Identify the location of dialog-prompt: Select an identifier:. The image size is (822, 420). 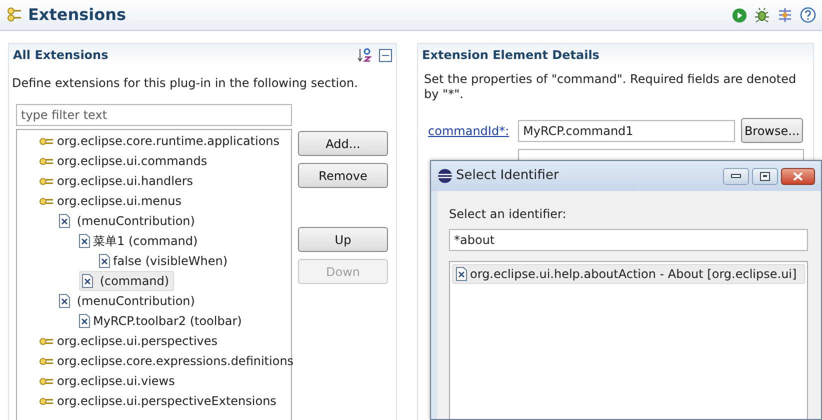
(508, 214).